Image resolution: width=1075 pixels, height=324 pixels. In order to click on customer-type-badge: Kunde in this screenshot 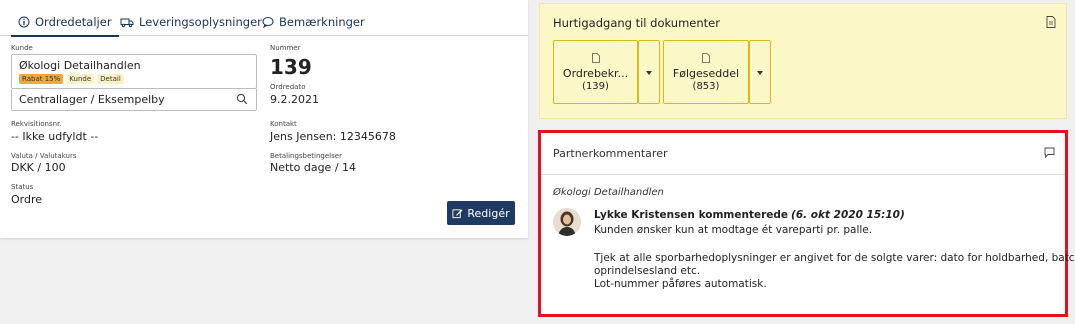, I will do `click(80, 79)`.